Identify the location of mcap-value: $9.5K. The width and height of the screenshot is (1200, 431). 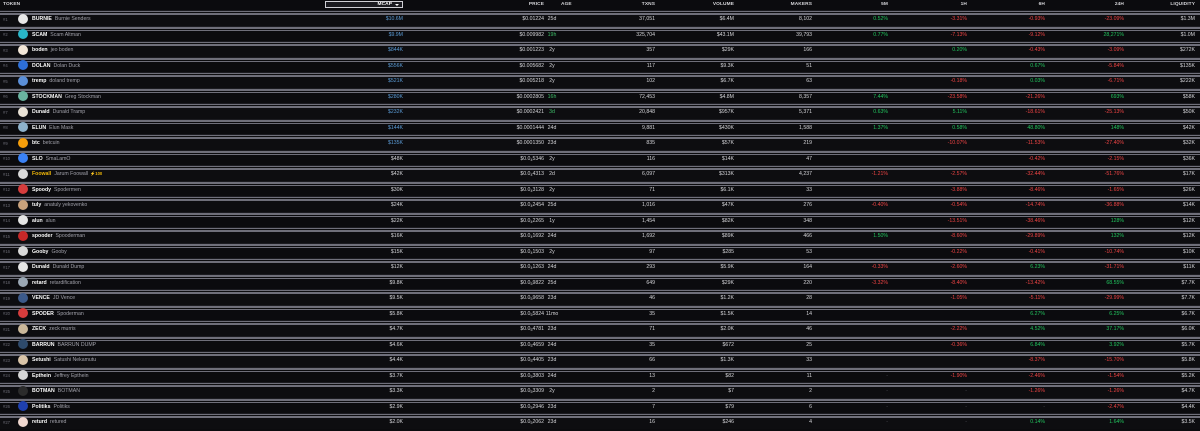
(396, 298).